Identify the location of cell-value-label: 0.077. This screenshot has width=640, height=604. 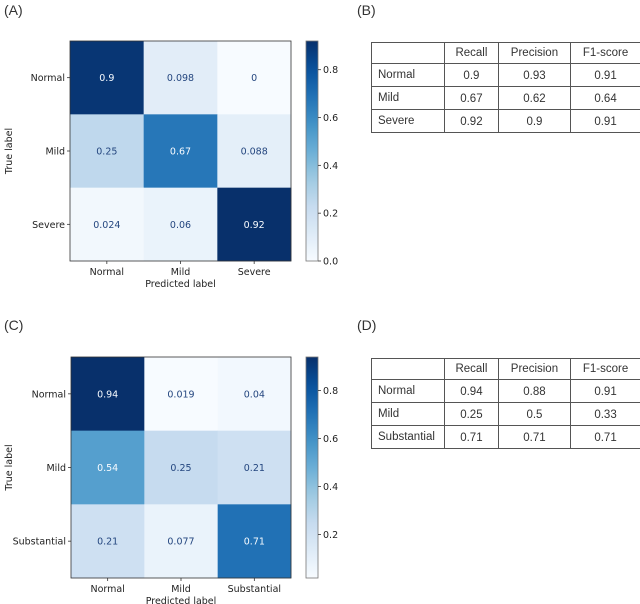
(180, 542).